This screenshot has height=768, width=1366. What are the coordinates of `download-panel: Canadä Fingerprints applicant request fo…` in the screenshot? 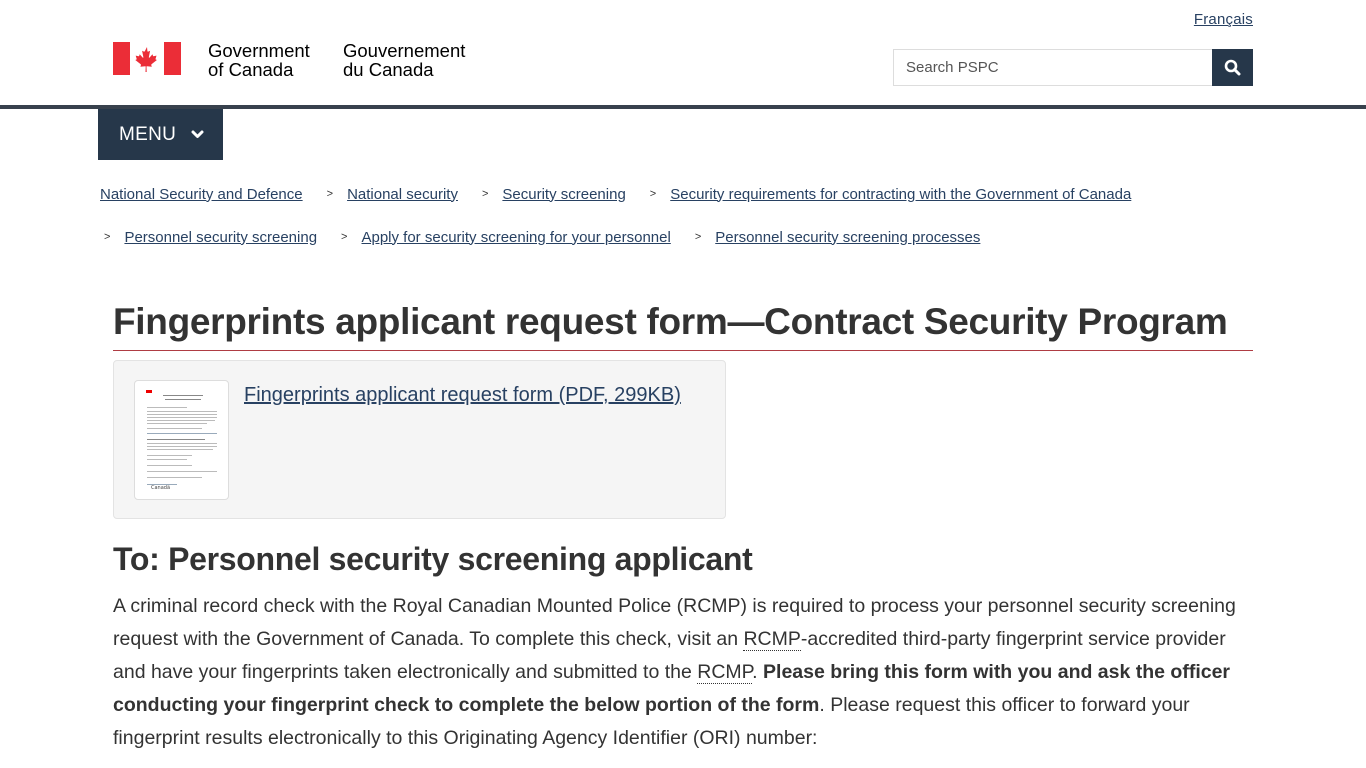 It's located at (419, 439).